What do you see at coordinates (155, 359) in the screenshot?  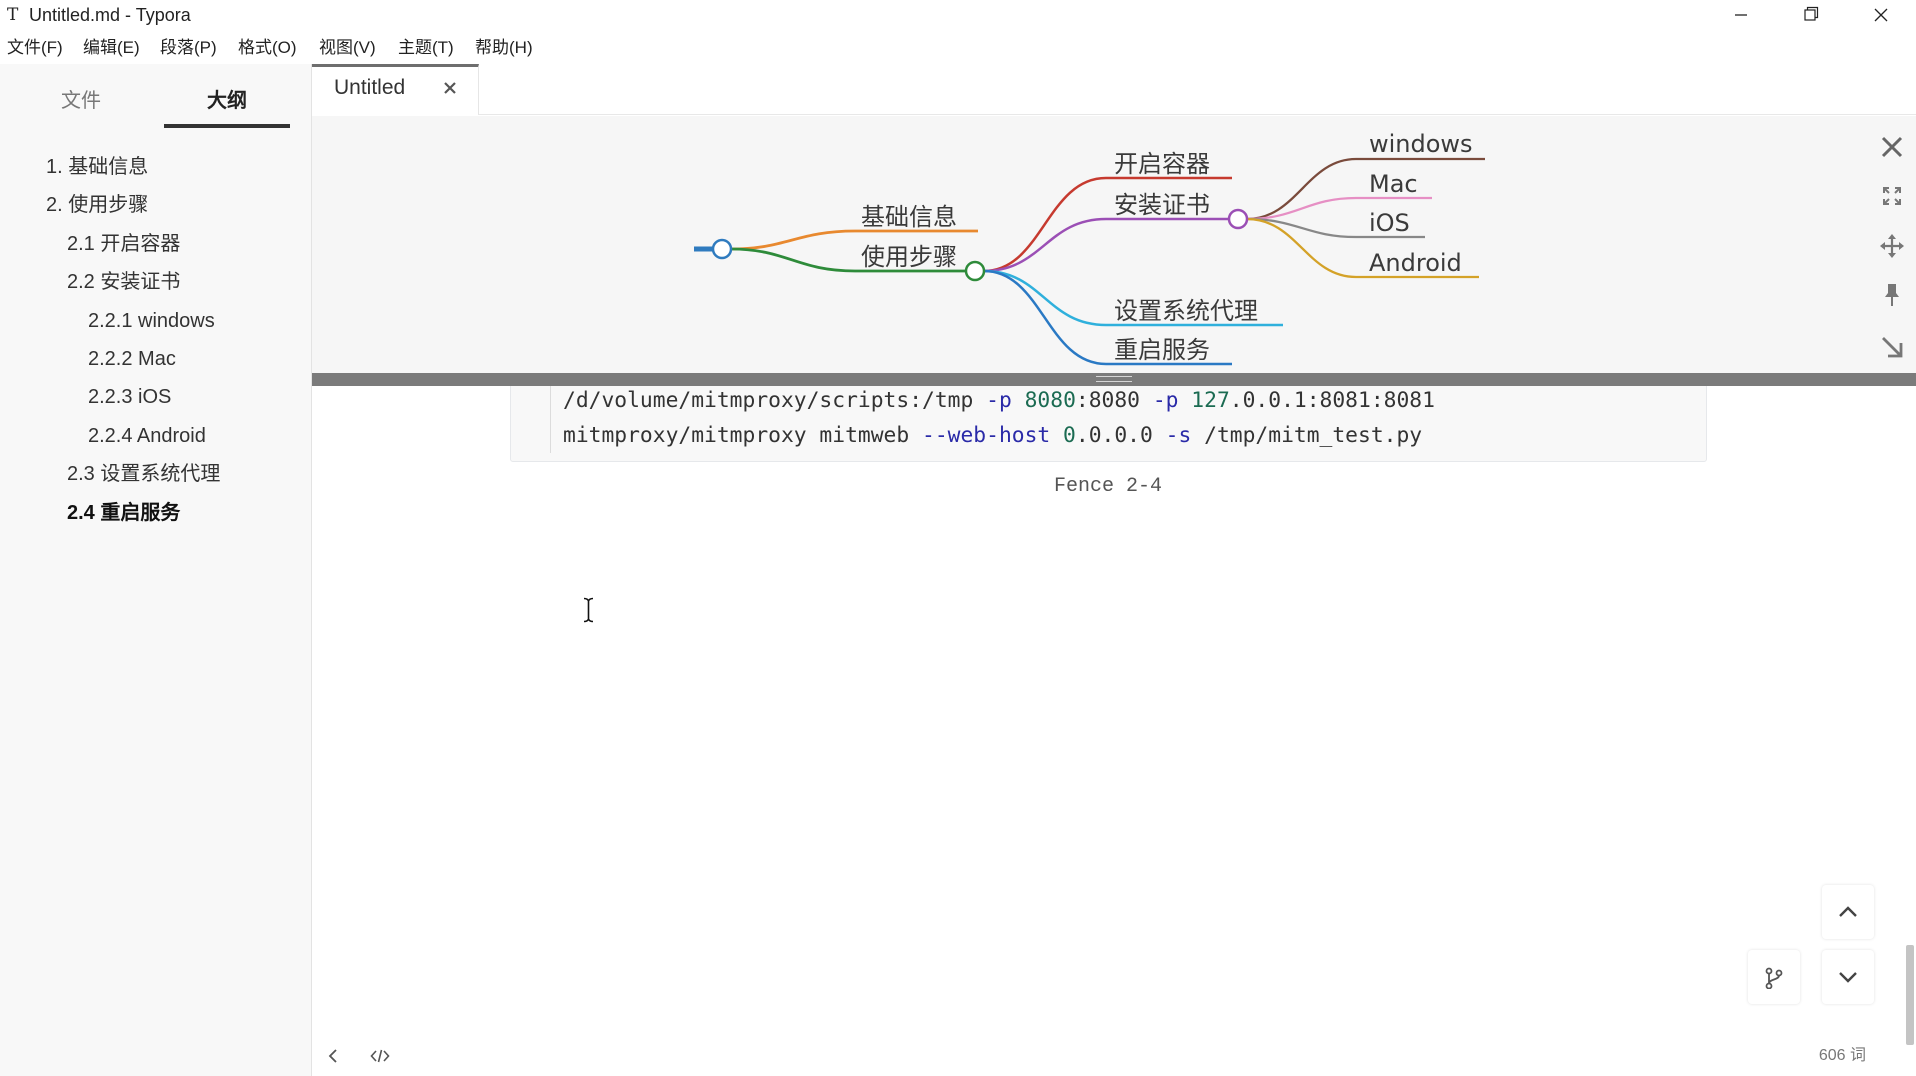 I see `outline-item: 2.2.2 Mac` at bounding box center [155, 359].